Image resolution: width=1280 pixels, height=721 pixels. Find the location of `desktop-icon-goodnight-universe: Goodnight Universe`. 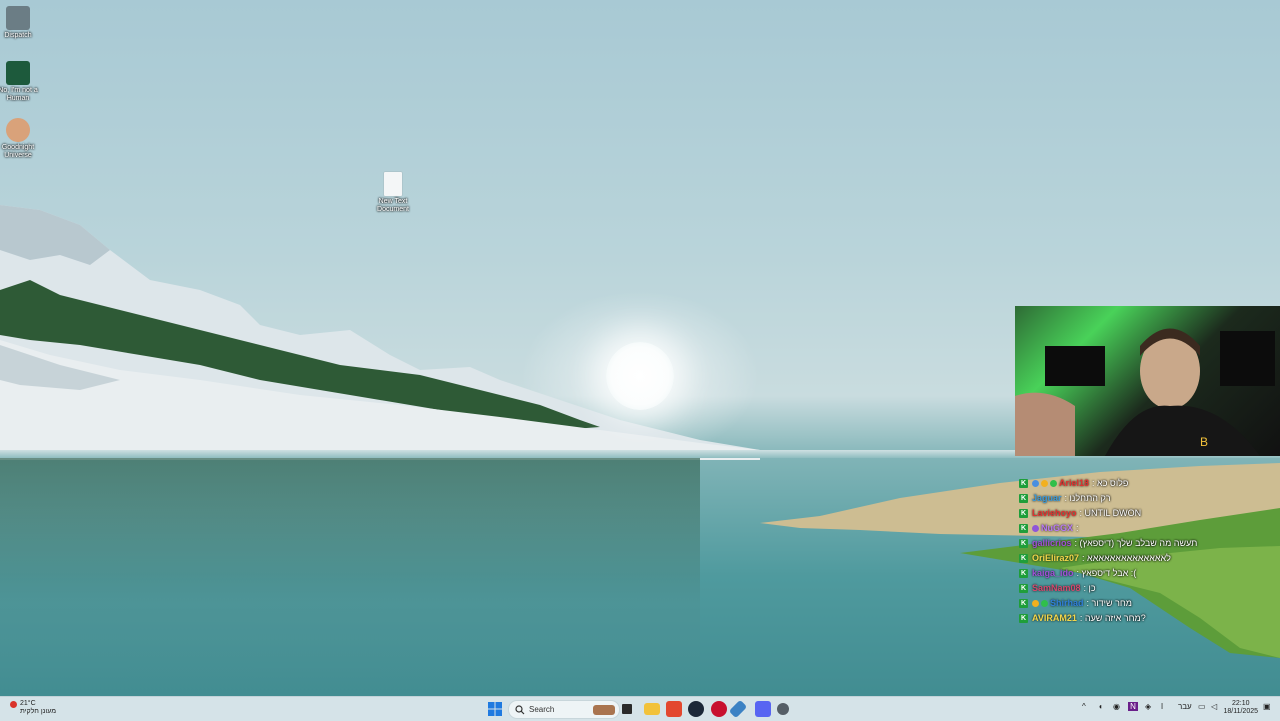

desktop-icon-goodnight-universe: Goodnight Universe is located at coordinates (21, 139).